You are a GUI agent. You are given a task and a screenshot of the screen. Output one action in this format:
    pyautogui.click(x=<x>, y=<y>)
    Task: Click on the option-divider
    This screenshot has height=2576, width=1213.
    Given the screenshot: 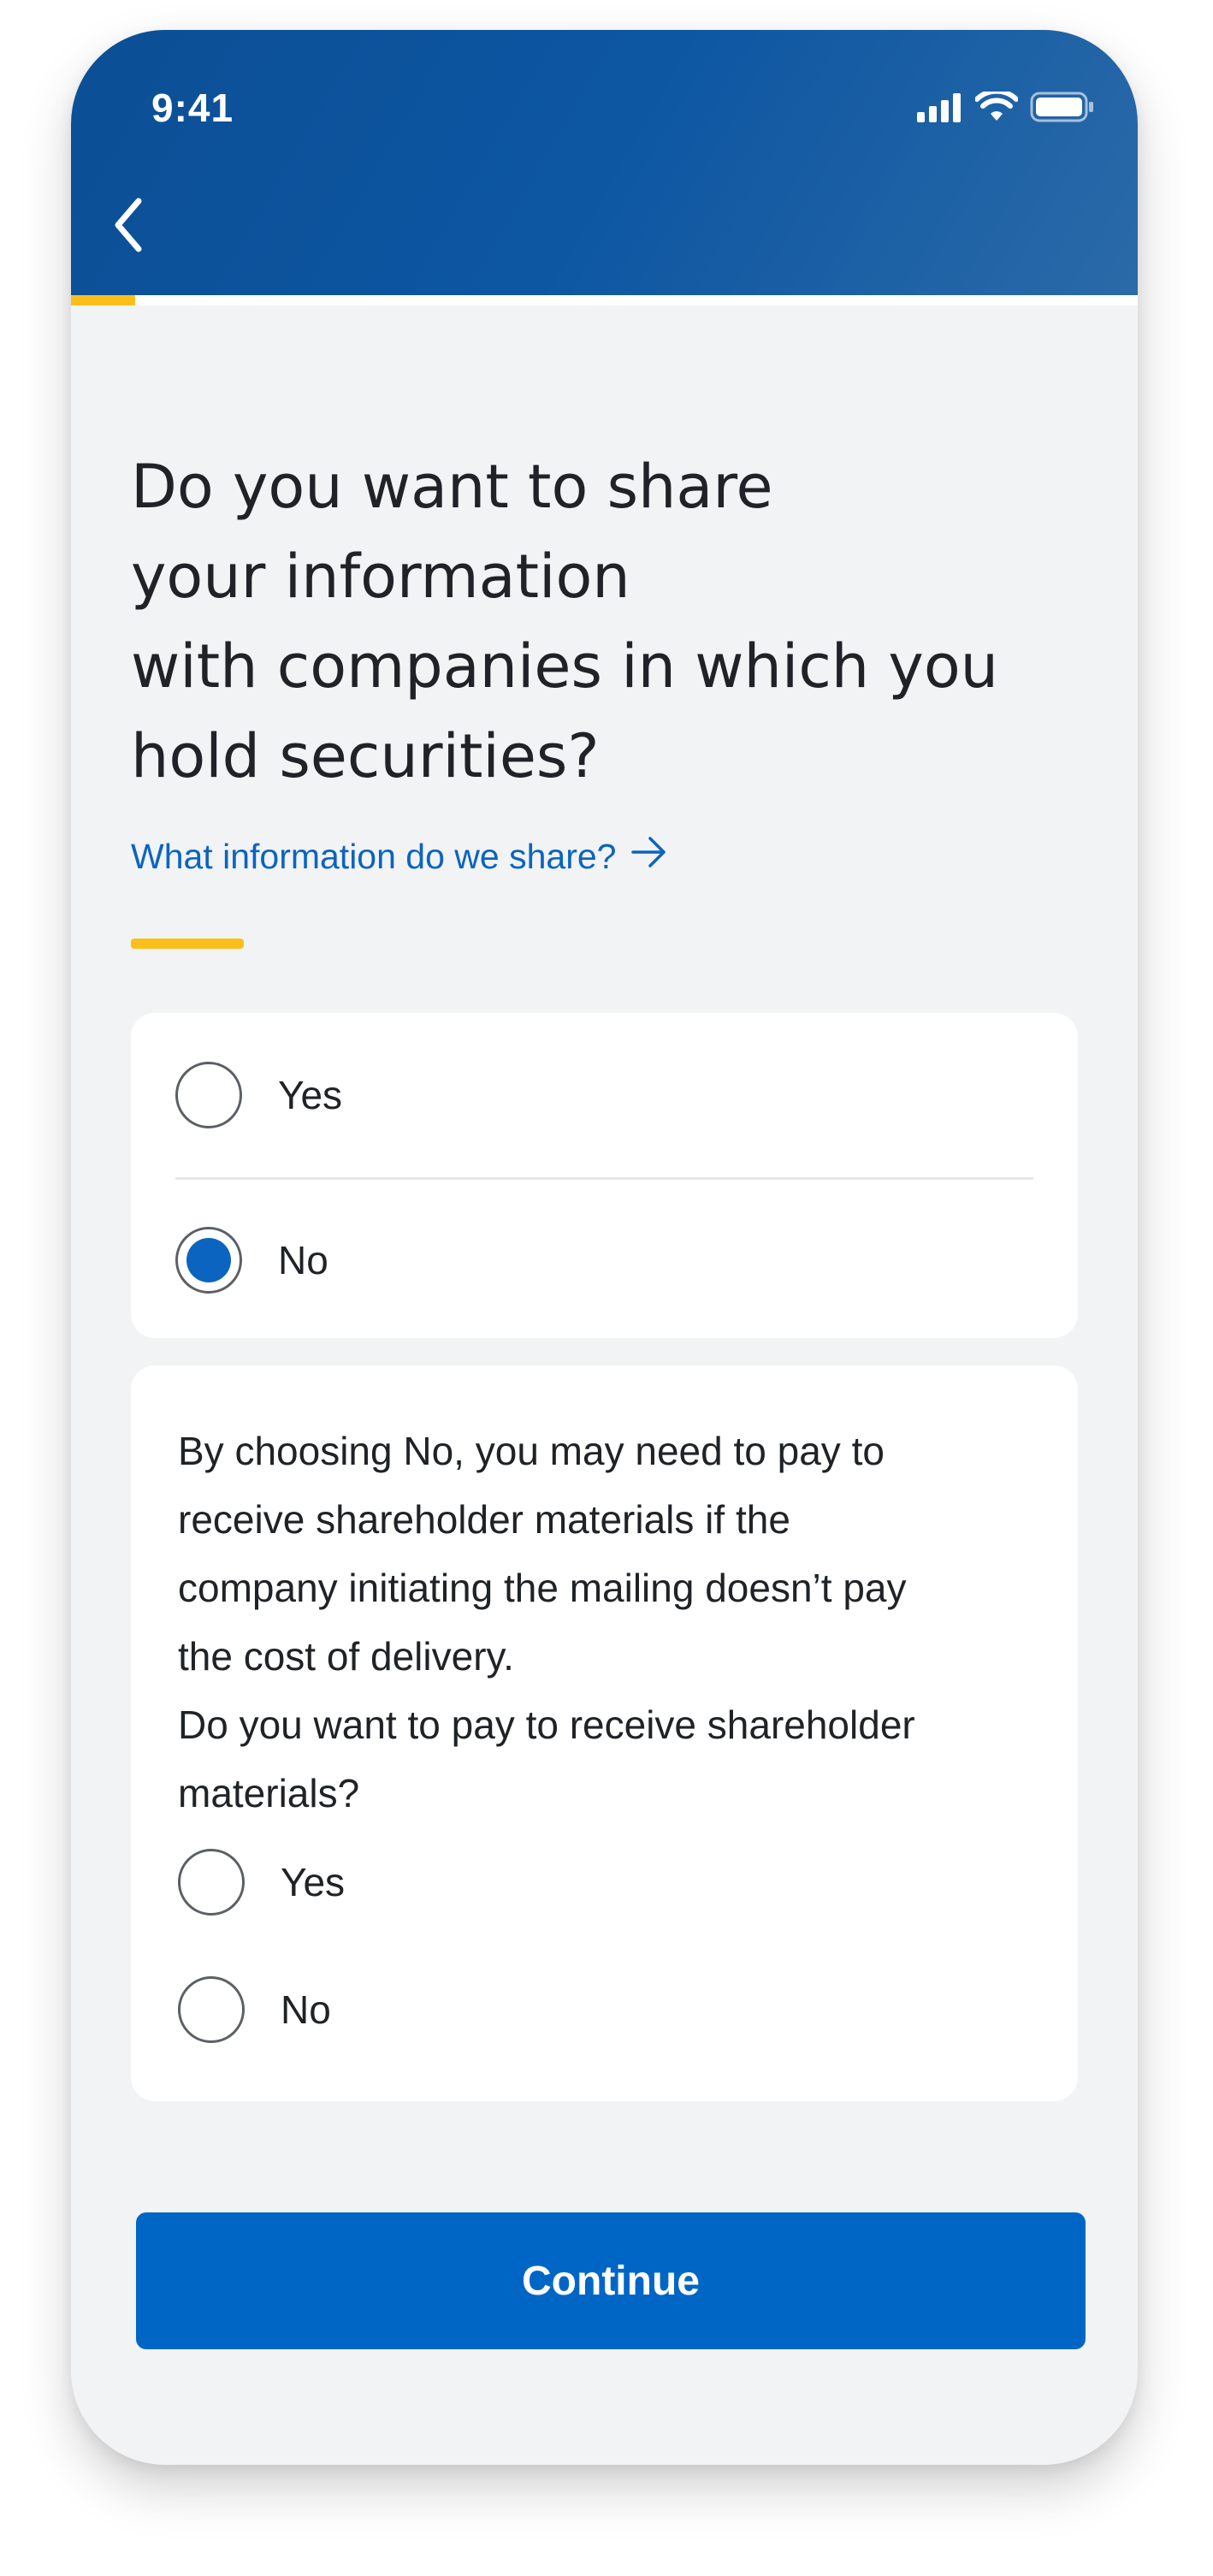 What is the action you would take?
    pyautogui.click(x=604, y=1178)
    